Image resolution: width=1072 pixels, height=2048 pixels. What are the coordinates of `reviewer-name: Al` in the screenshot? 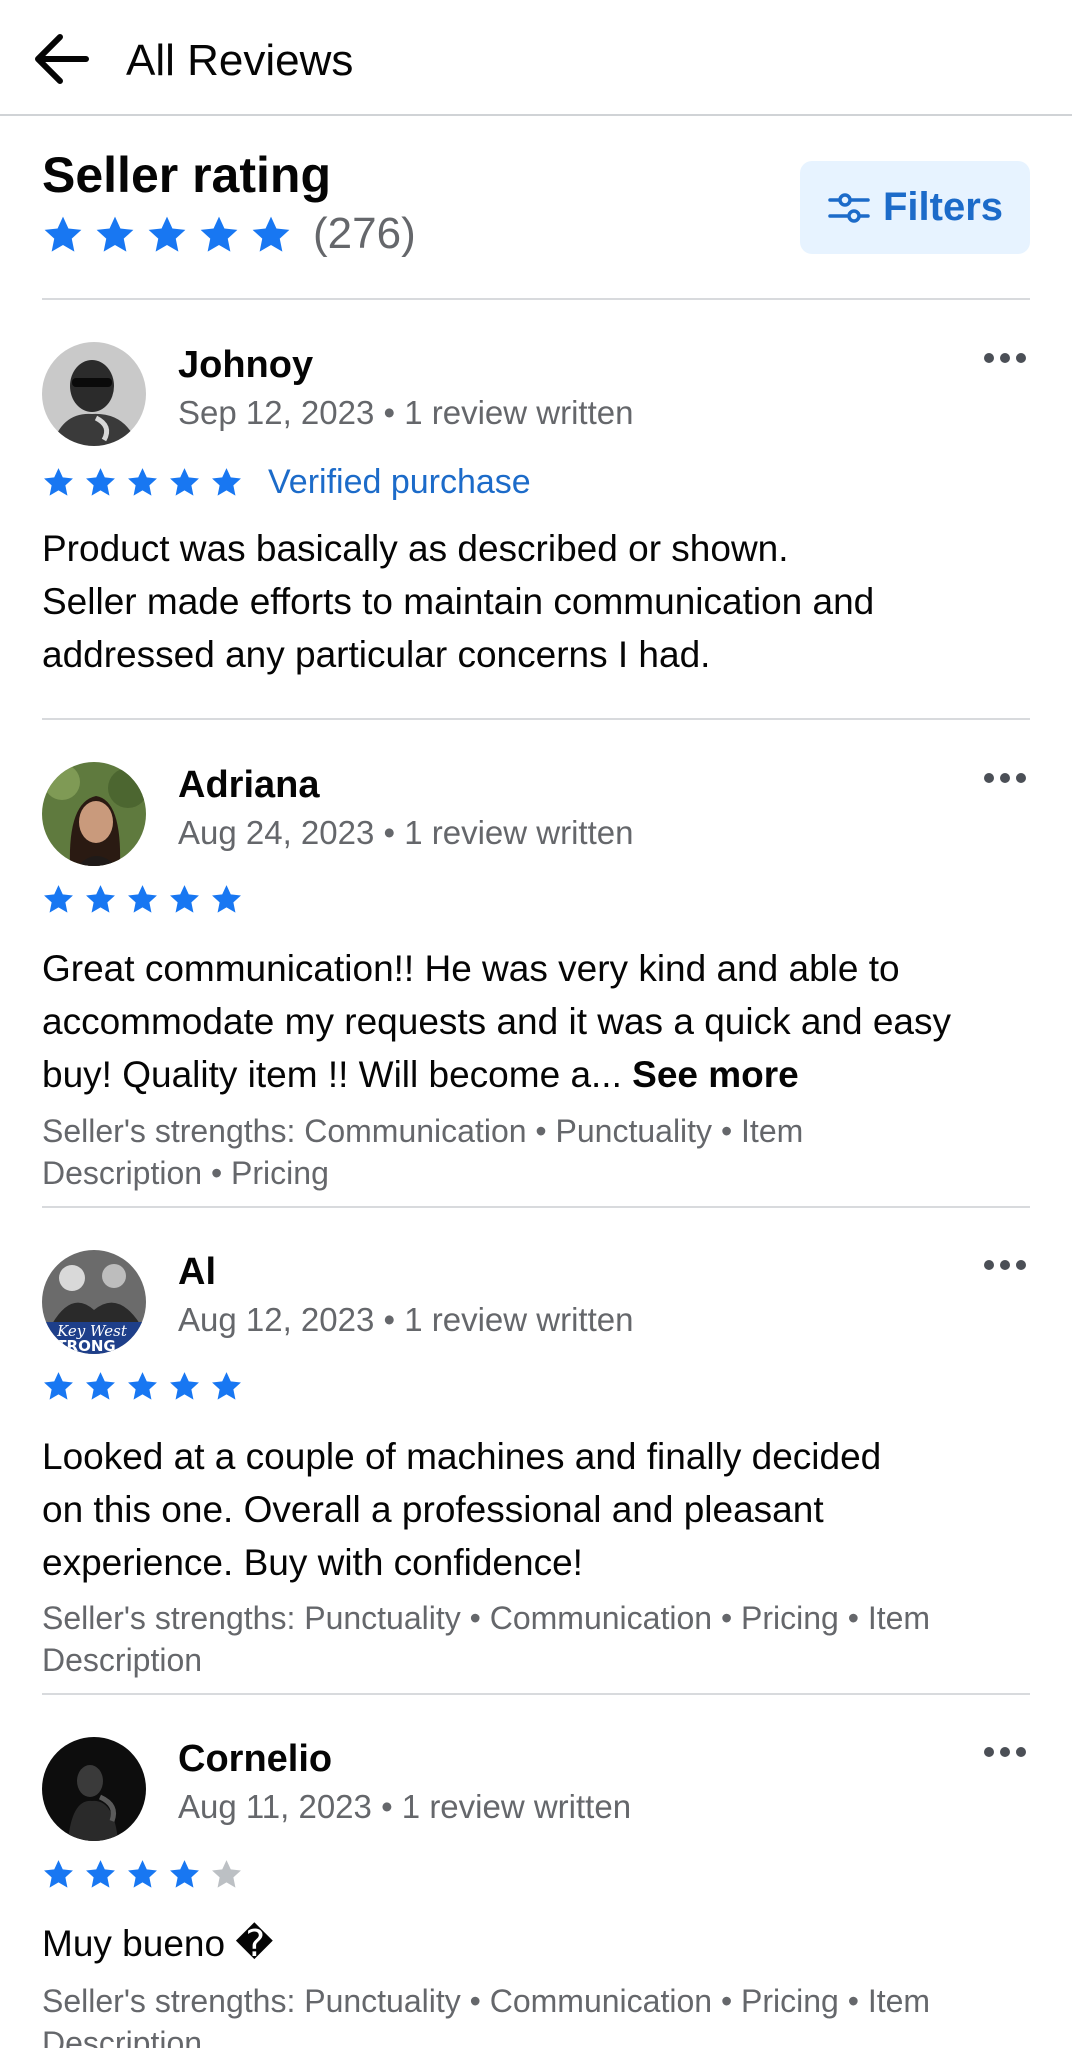 It's located at (197, 1272).